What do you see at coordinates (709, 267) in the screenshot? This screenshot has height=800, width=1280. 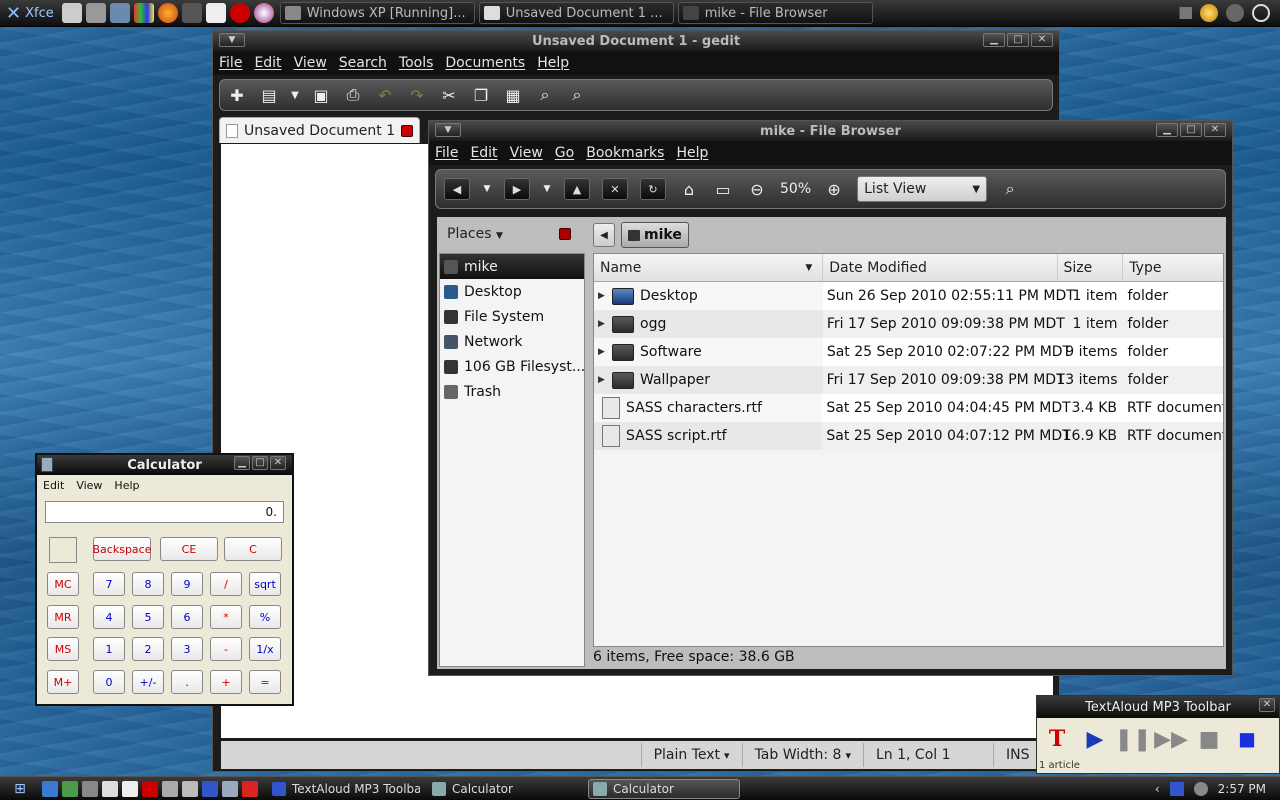 I see `column-name: Name ▼` at bounding box center [709, 267].